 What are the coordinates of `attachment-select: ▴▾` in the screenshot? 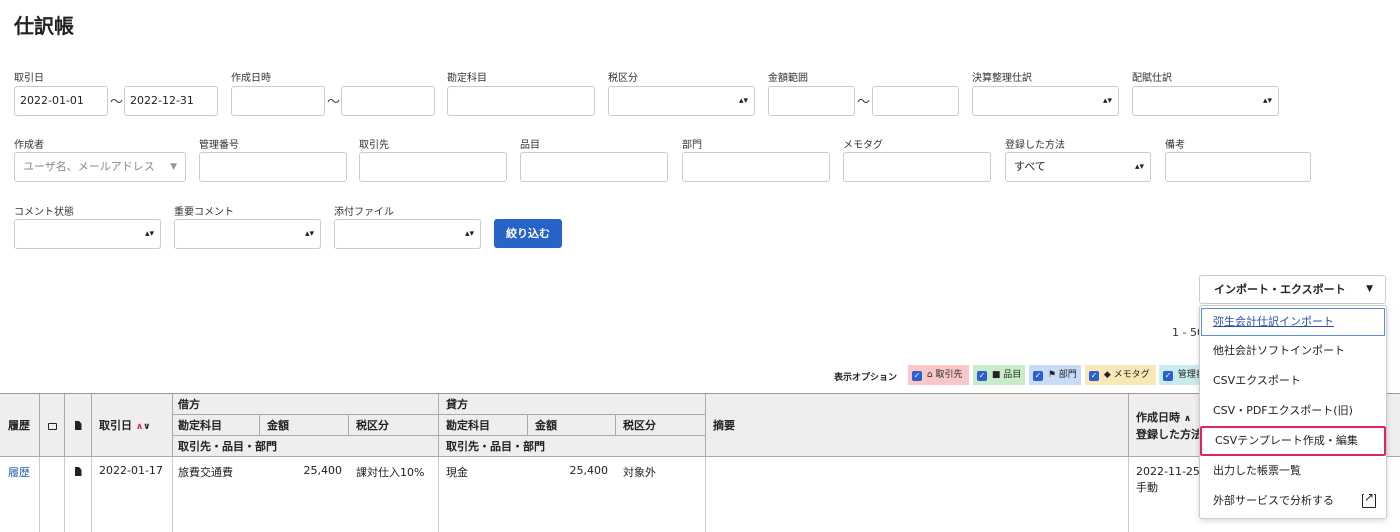 It's located at (407, 234).